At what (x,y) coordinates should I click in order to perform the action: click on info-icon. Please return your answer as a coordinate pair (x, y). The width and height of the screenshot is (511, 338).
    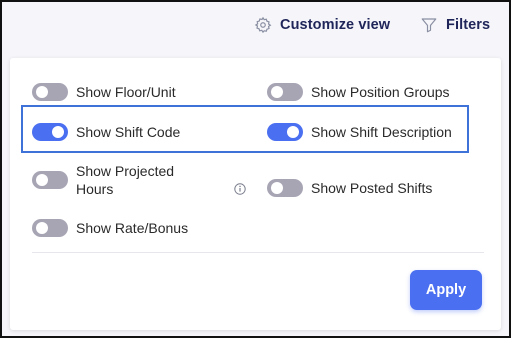
    Looking at the image, I should click on (240, 189).